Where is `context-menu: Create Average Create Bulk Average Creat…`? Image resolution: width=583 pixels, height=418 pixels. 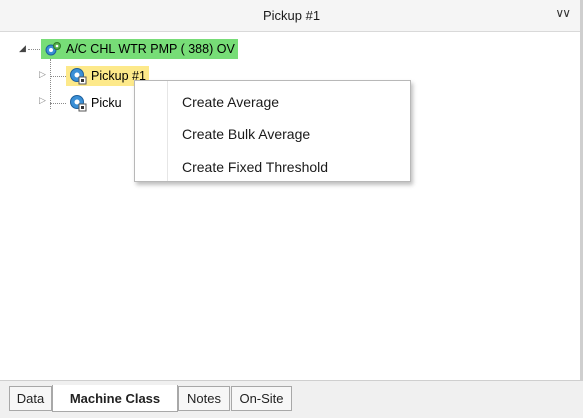
context-menu: Create Average Create Bulk Average Creat… is located at coordinates (272, 131).